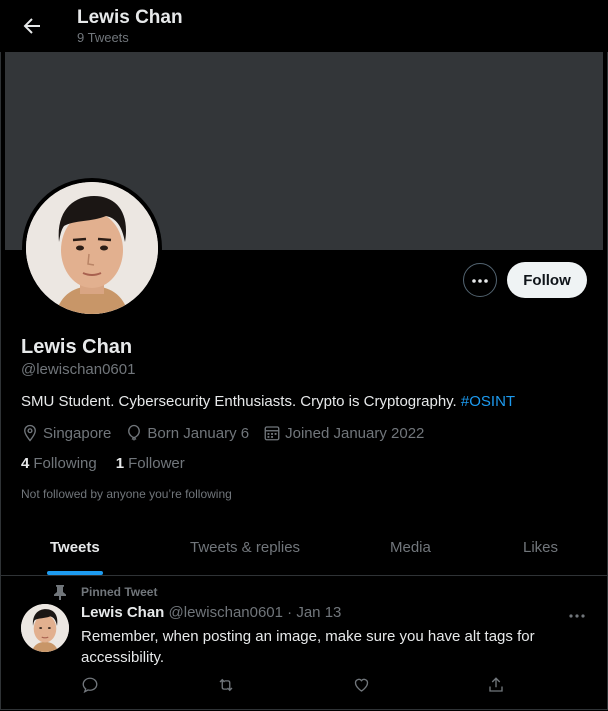 This screenshot has width=608, height=711. What do you see at coordinates (45, 628) in the screenshot?
I see `tweet-author-avatar` at bounding box center [45, 628].